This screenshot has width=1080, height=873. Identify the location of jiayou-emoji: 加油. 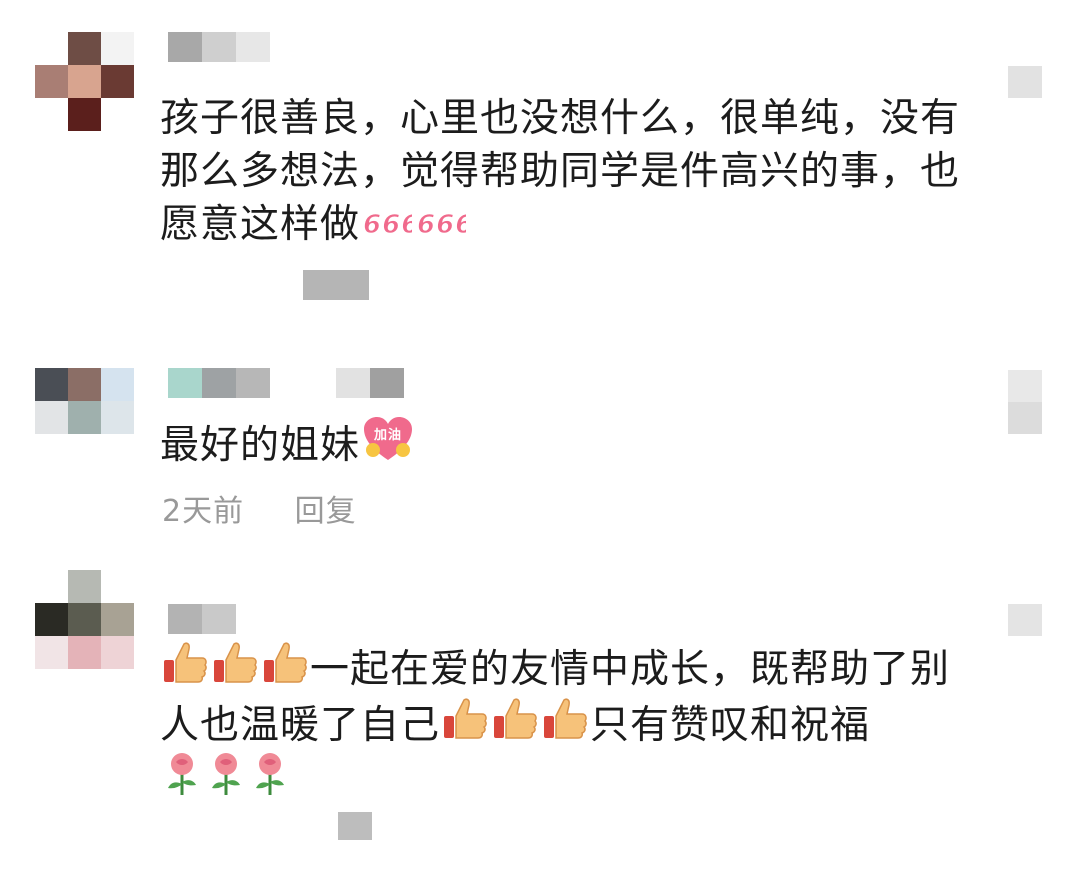
(388, 438).